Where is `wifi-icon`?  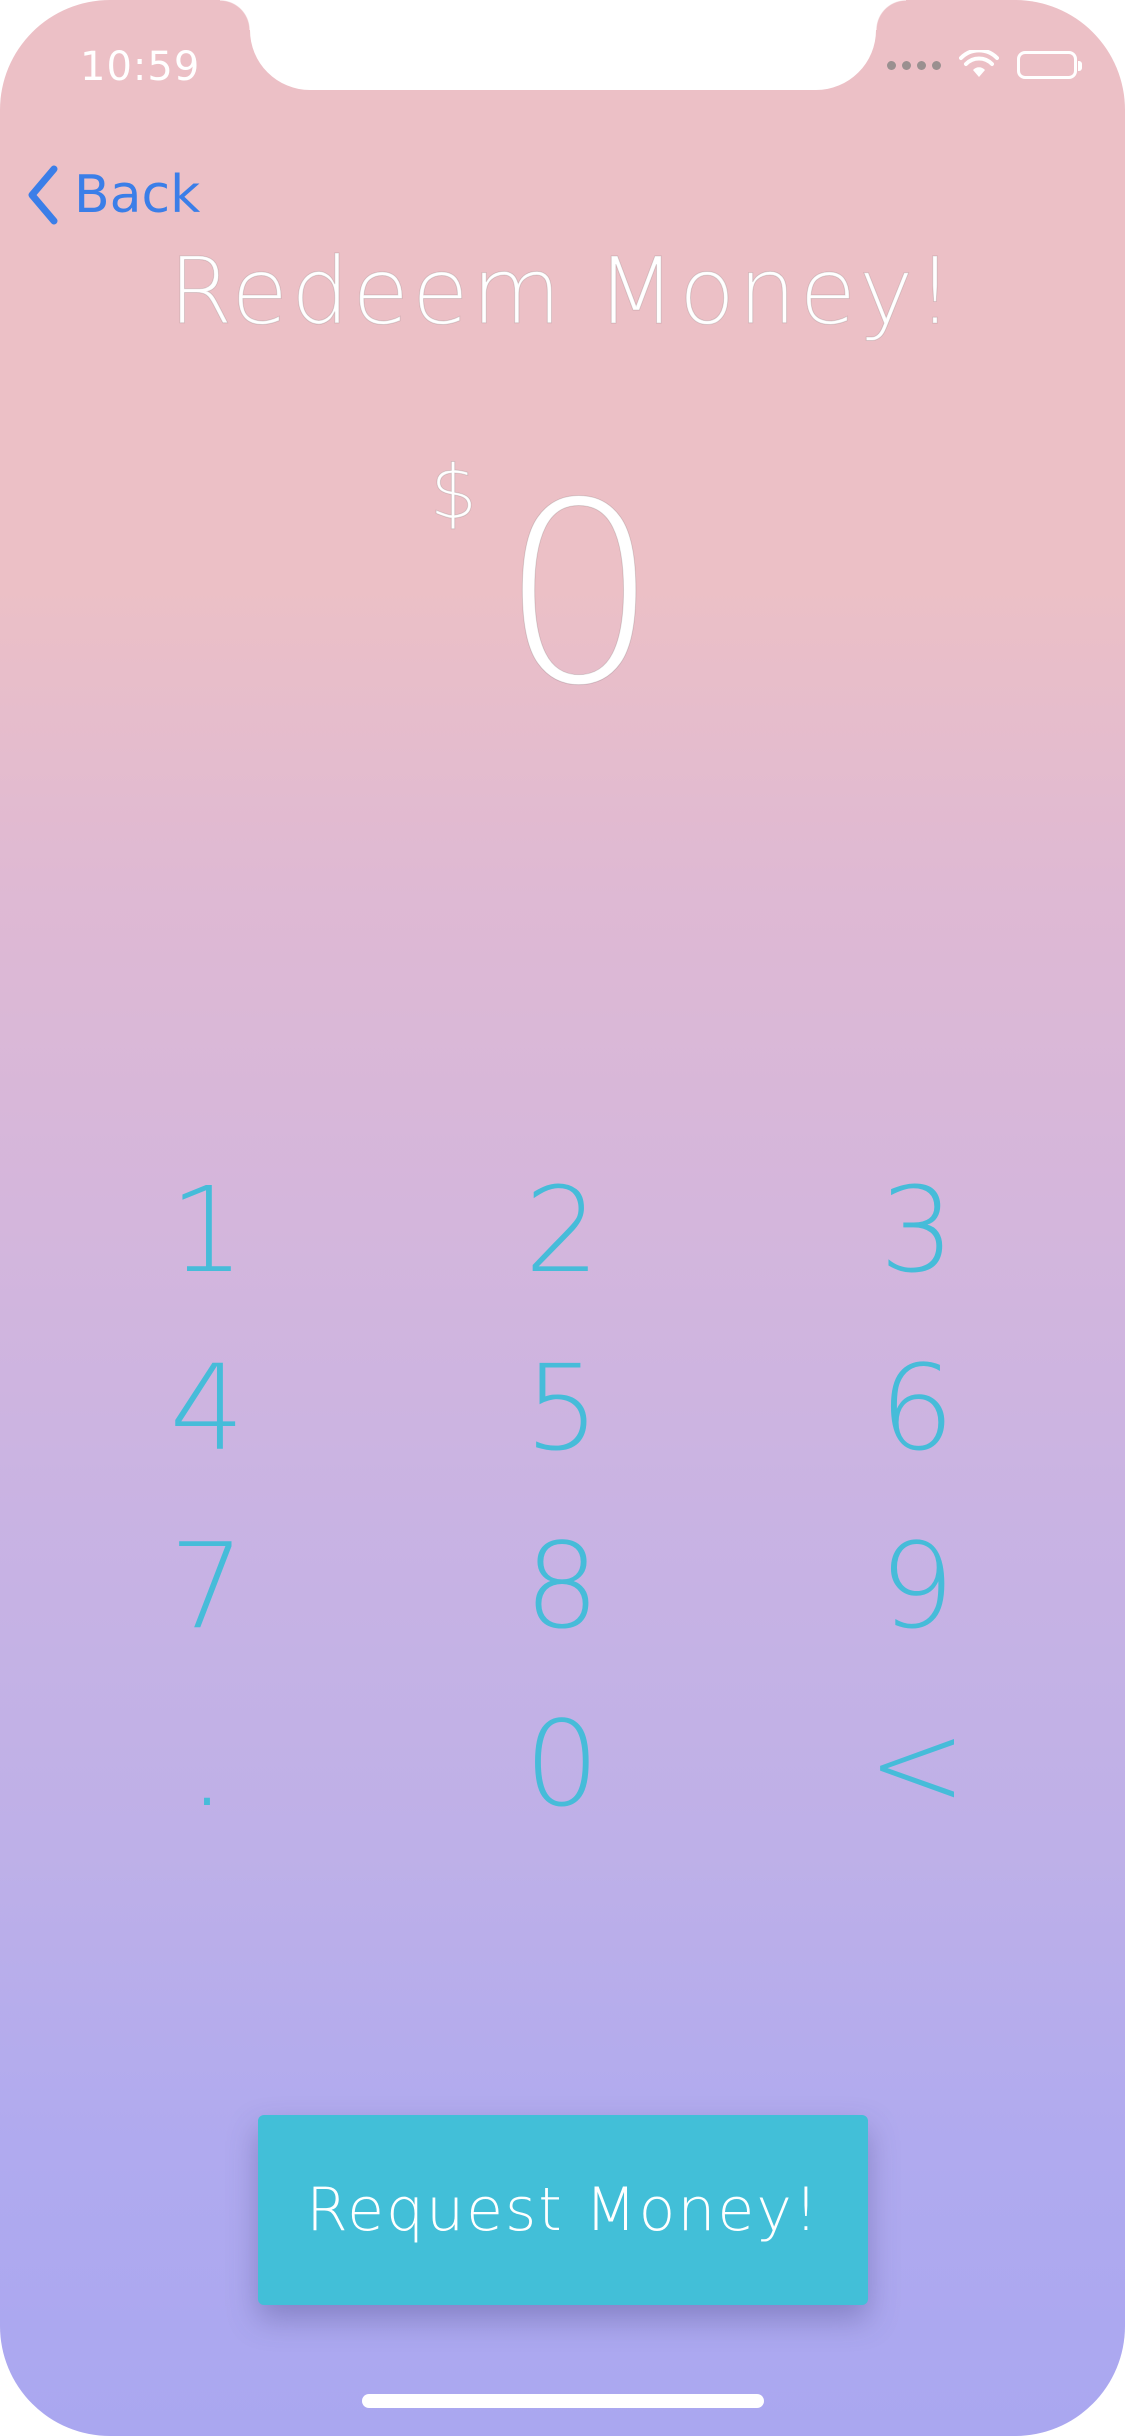
wifi-icon is located at coordinates (979, 63).